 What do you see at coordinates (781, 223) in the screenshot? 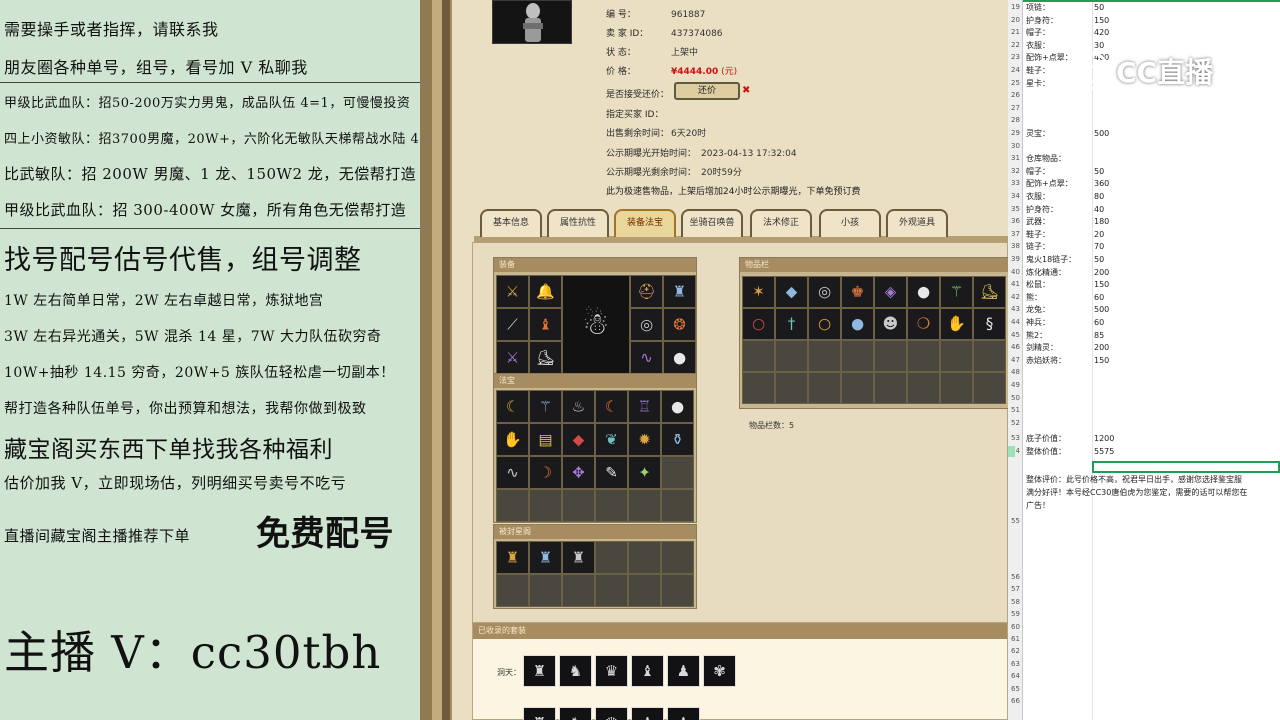
I see `tab-spells: 法术修正` at bounding box center [781, 223].